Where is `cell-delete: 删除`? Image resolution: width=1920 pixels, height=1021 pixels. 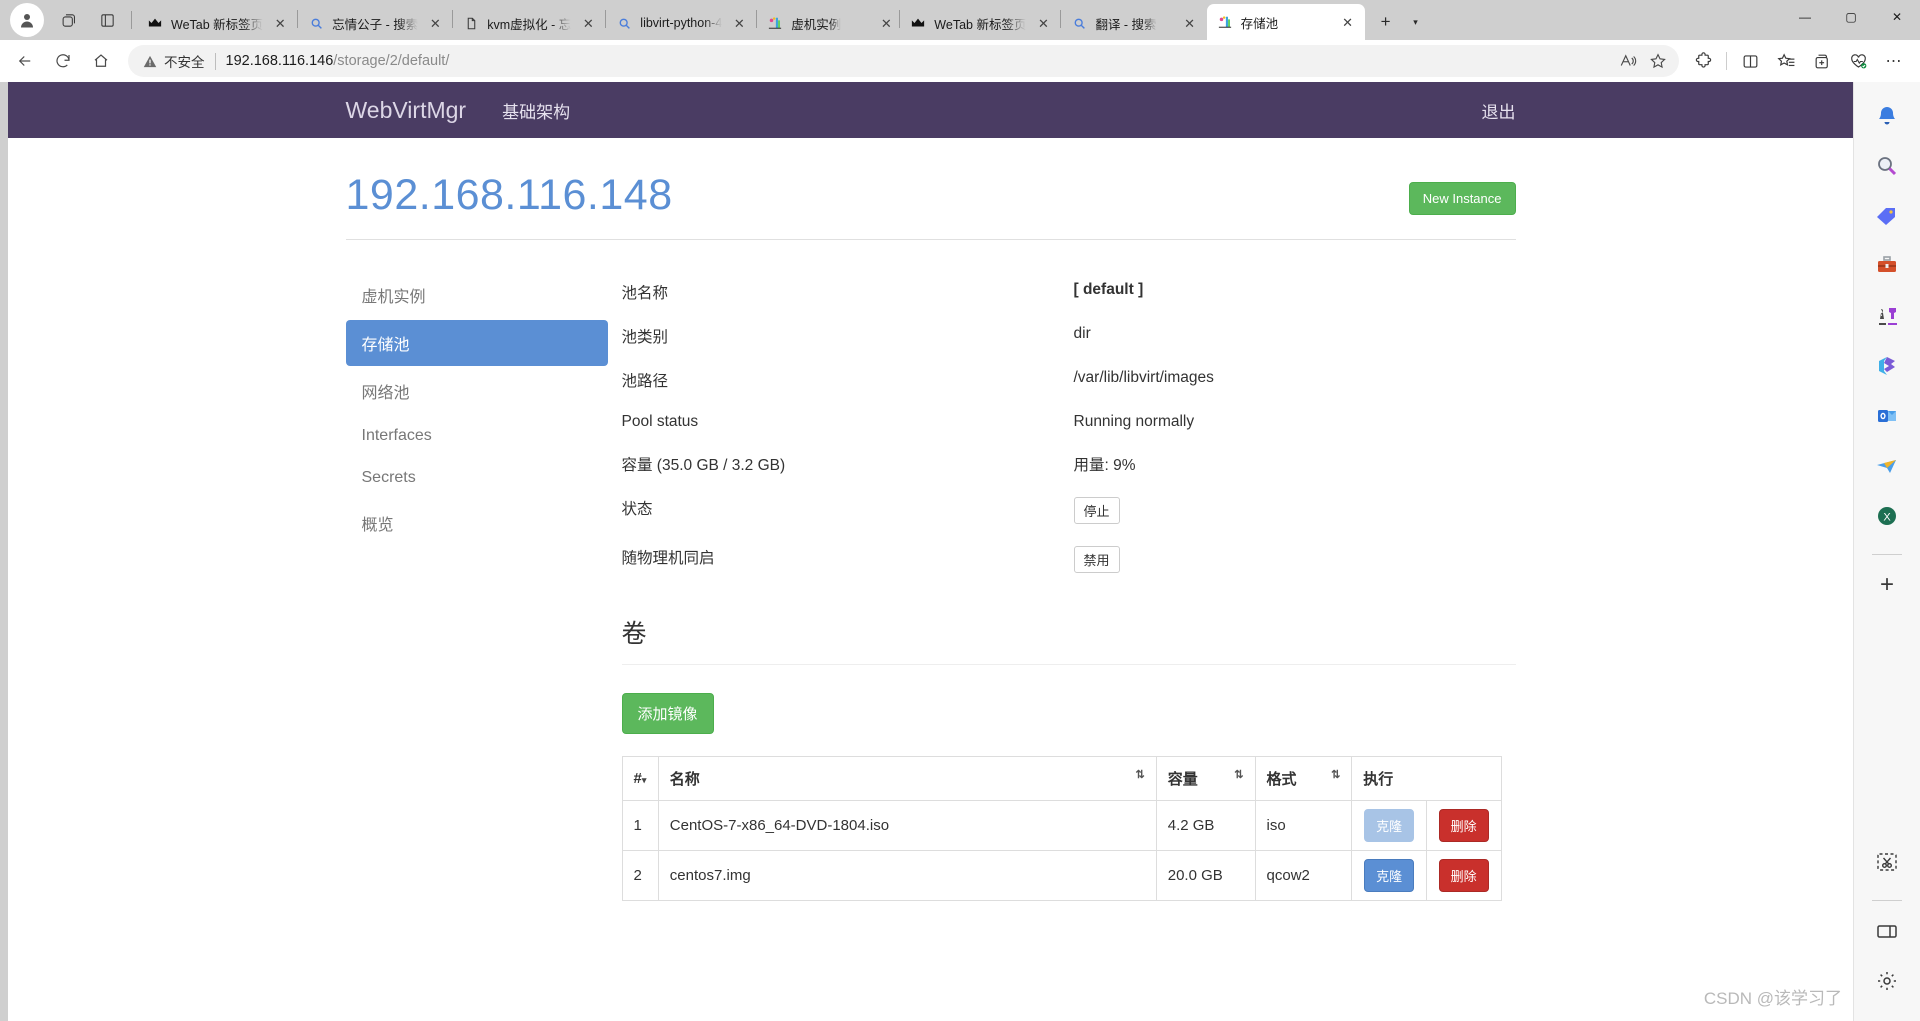
cell-delete: 删除 is located at coordinates (1463, 875).